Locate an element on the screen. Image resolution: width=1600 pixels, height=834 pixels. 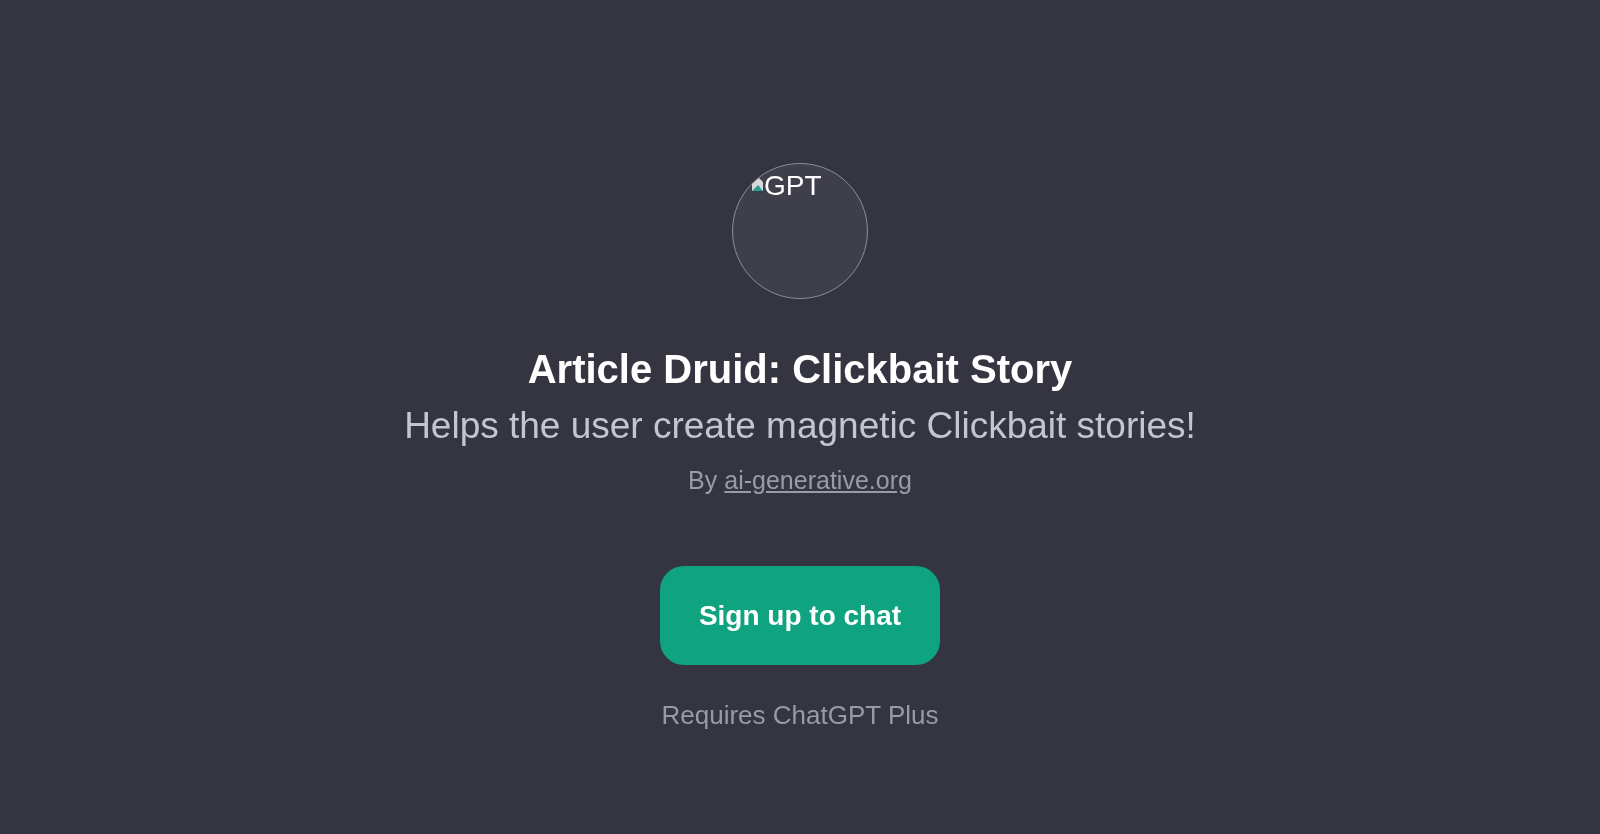
gpt-description: Helps the user create magnetic Clickbait stories! is located at coordinates (800, 426).